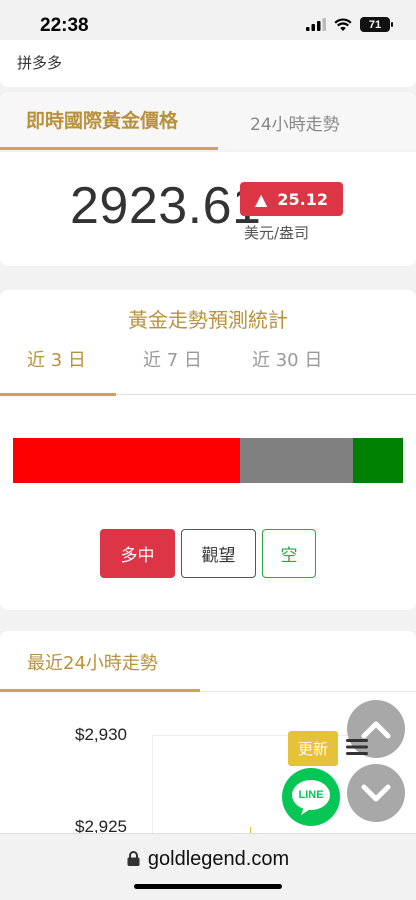 The image size is (416, 900). What do you see at coordinates (208, 886) in the screenshot?
I see `home-indicator` at bounding box center [208, 886].